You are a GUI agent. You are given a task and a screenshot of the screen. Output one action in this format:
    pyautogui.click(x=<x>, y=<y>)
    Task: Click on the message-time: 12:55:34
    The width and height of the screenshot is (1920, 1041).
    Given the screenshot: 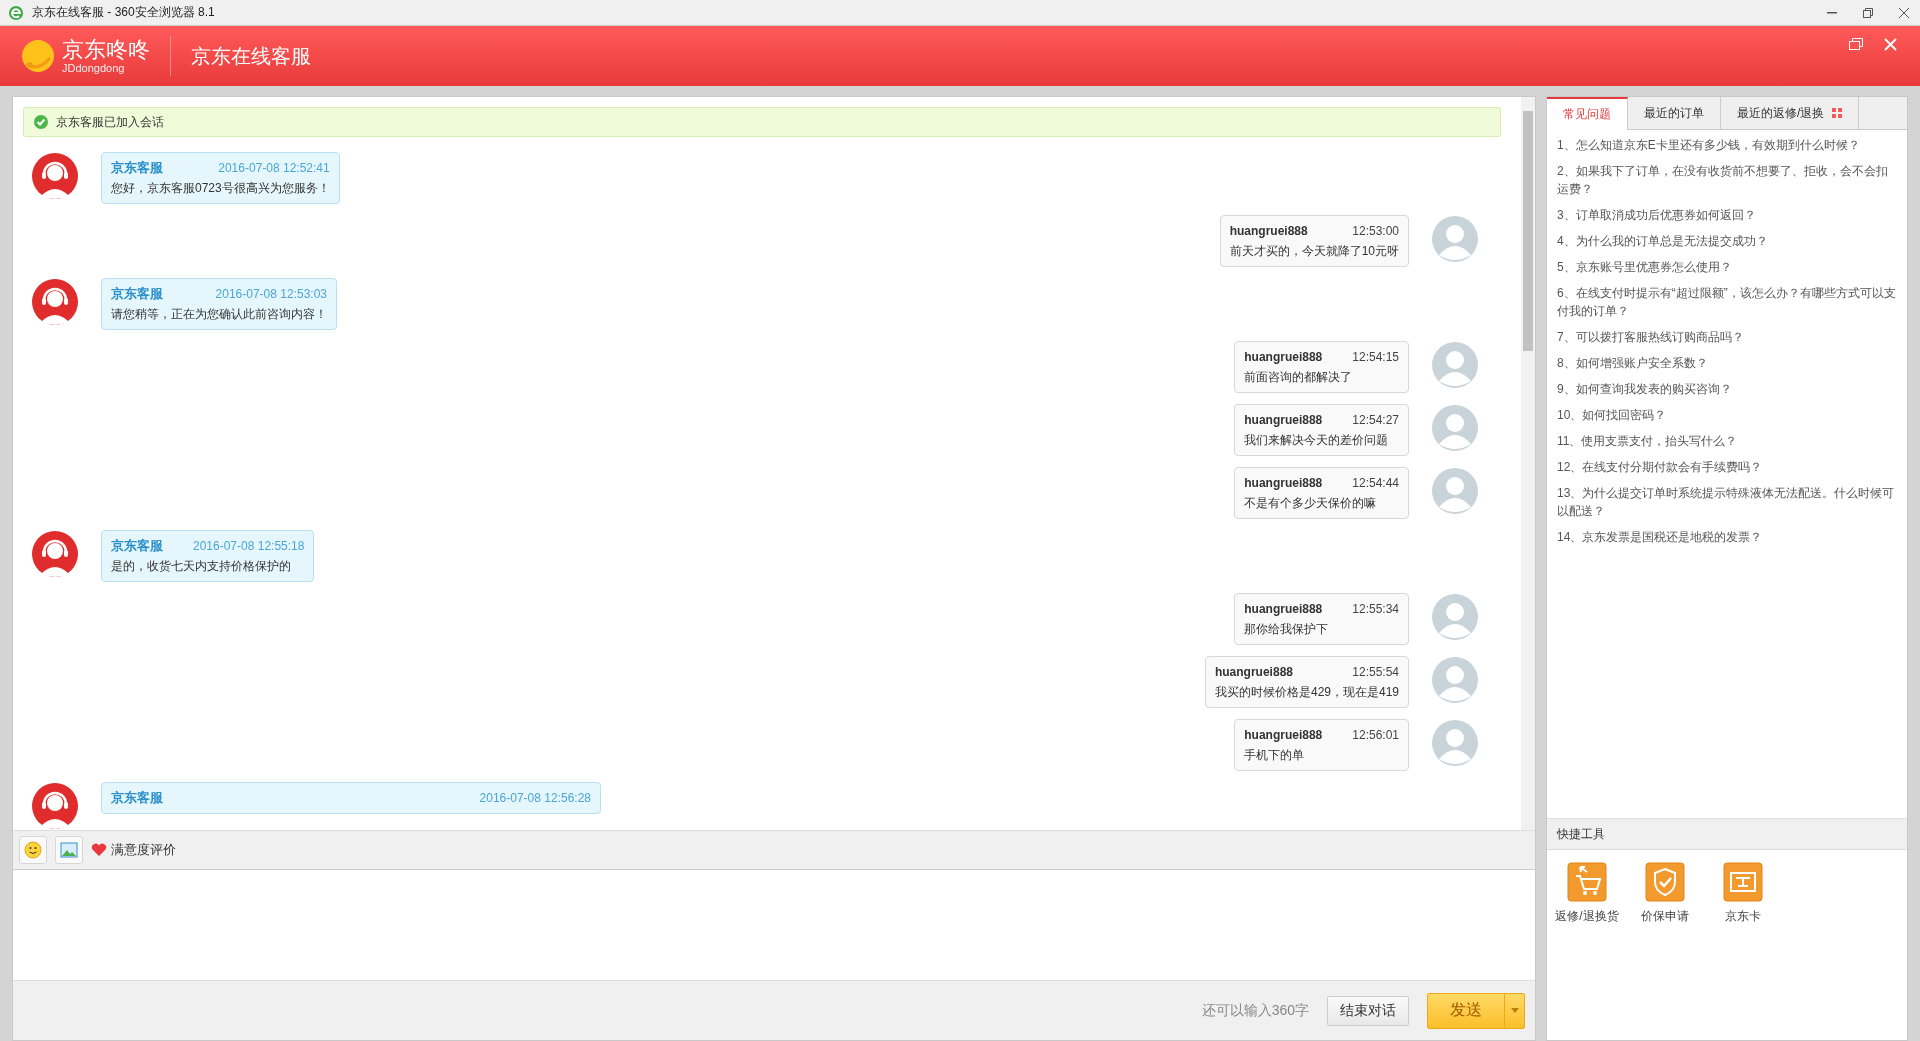 What is the action you would take?
    pyautogui.click(x=1375, y=609)
    